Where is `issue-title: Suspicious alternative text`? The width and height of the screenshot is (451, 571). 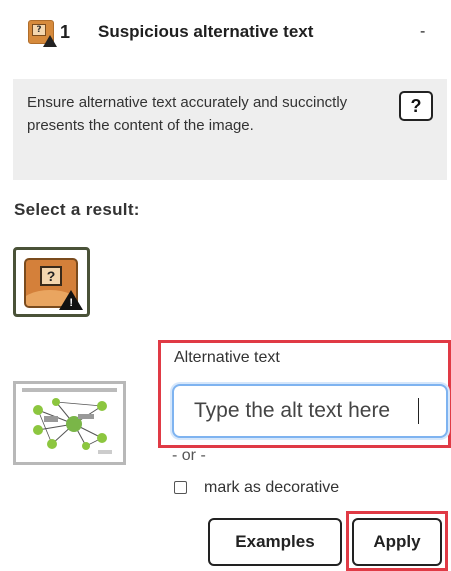
issue-title: Suspicious alternative text is located at coordinates (206, 31).